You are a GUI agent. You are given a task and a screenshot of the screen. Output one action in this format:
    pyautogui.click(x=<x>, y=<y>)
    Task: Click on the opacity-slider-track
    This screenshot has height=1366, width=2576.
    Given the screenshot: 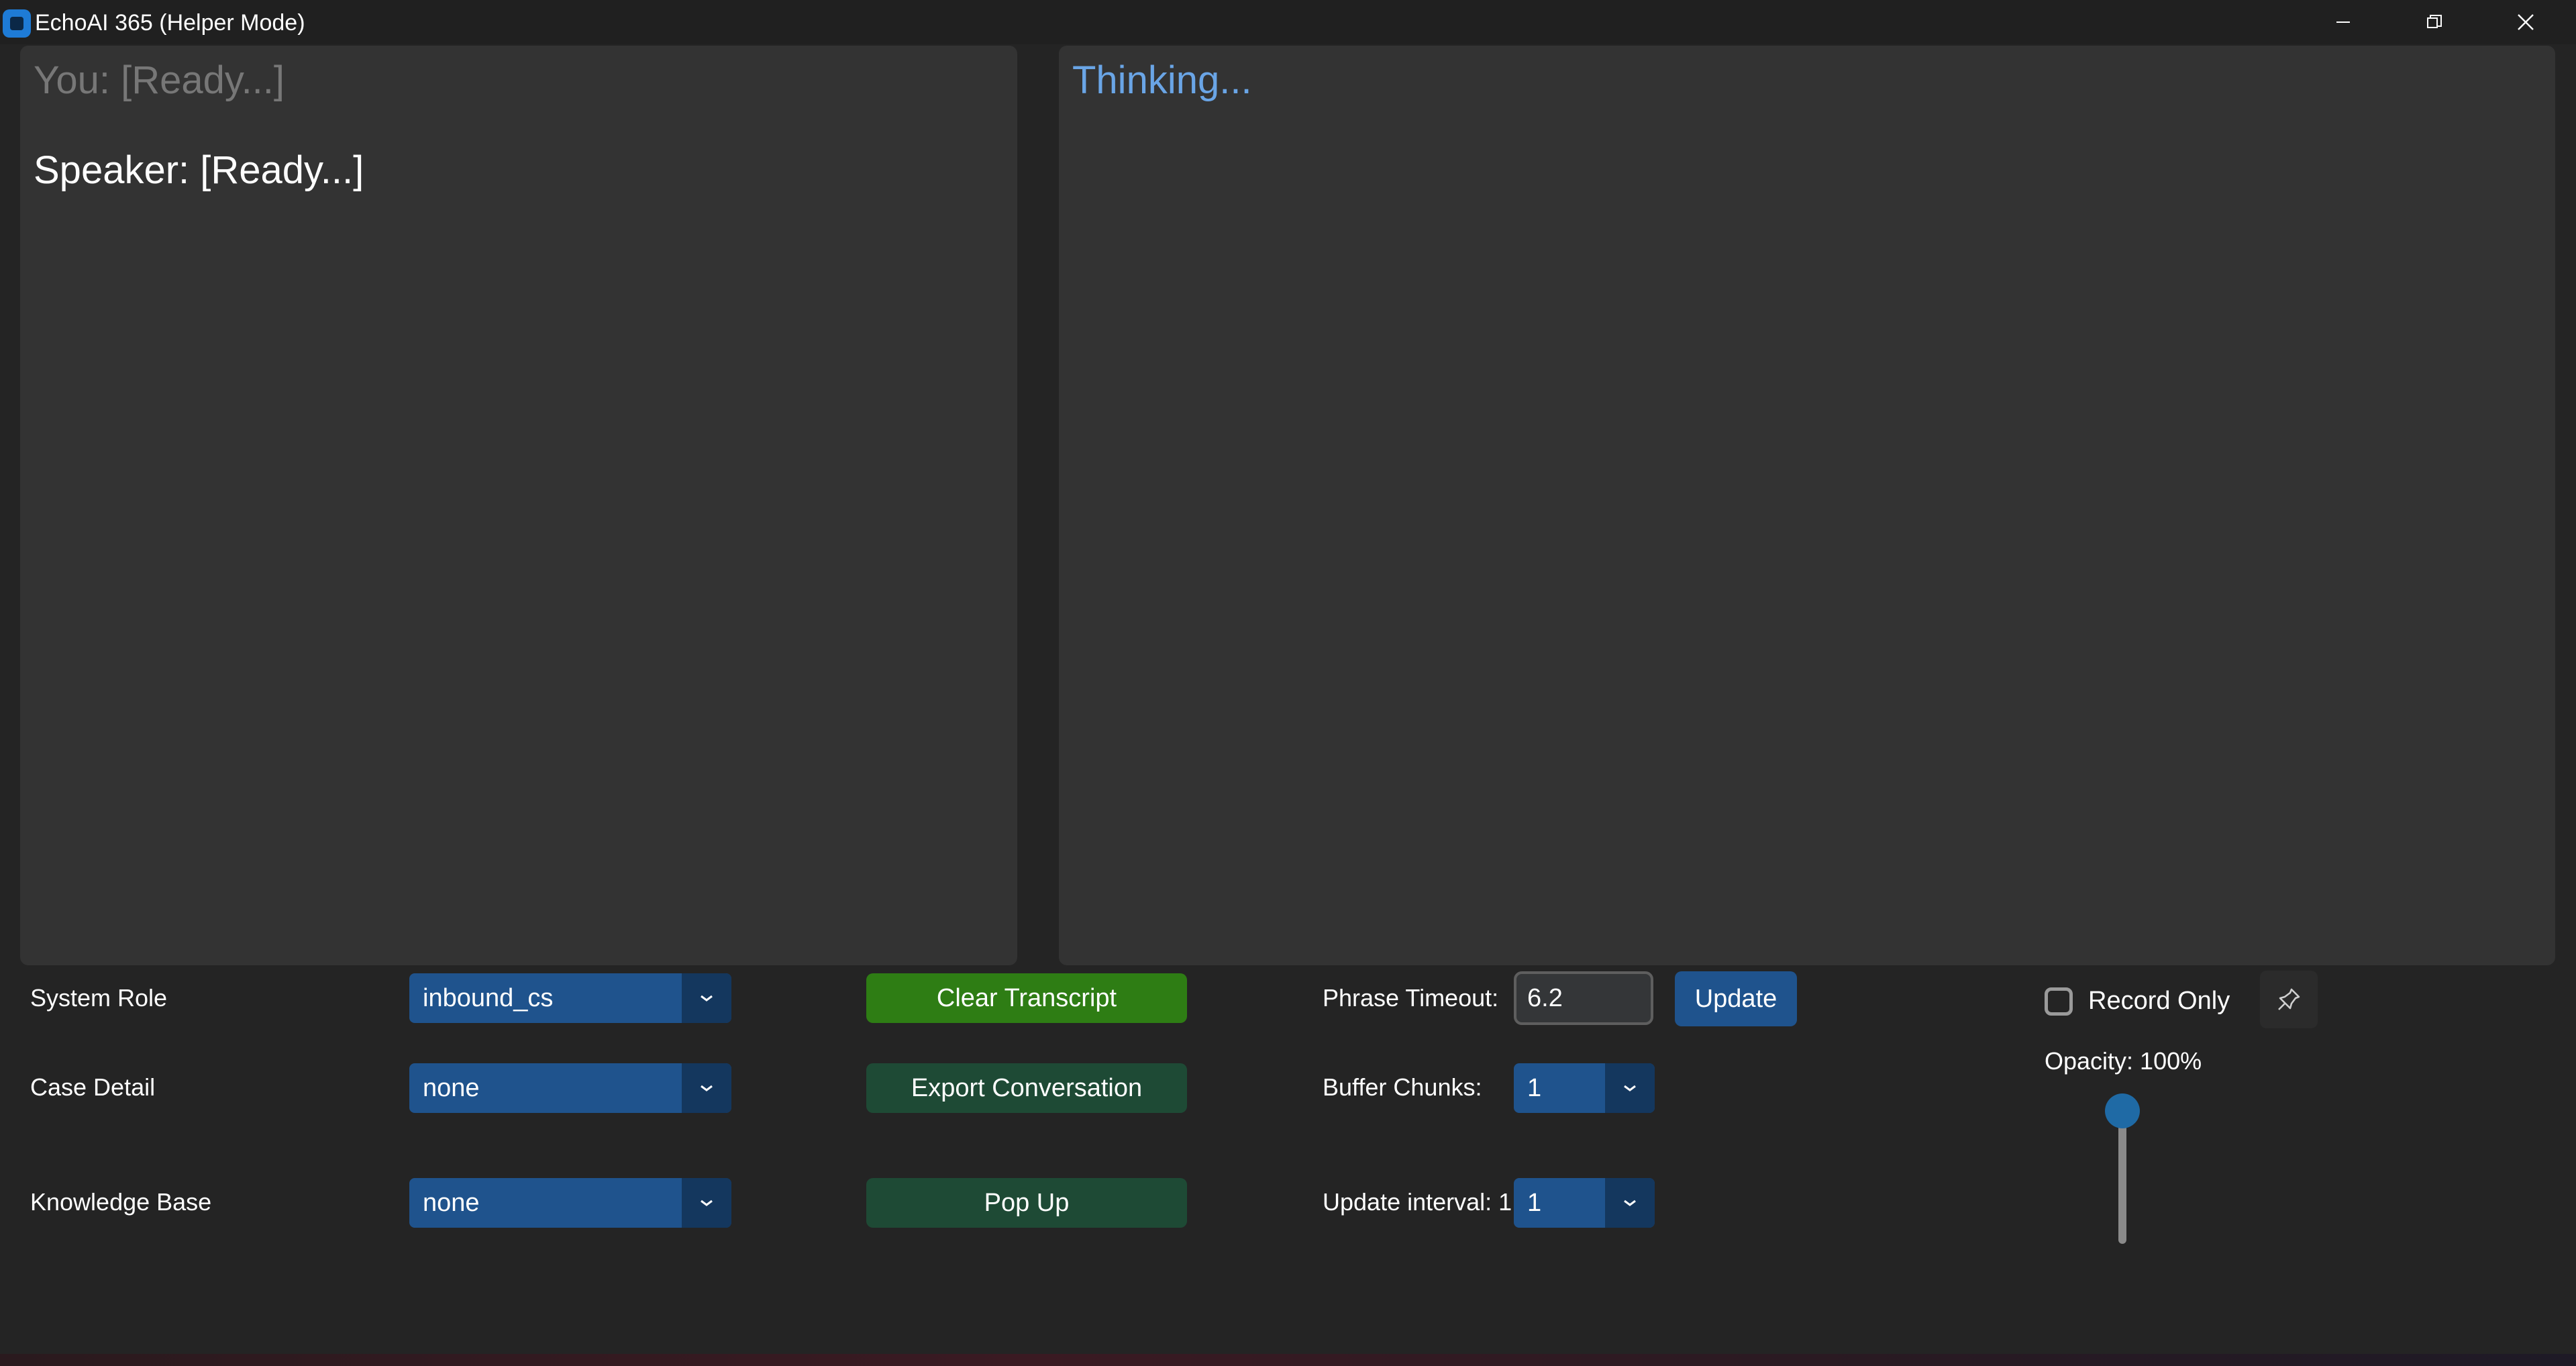 What is the action you would take?
    pyautogui.click(x=2122, y=1177)
    